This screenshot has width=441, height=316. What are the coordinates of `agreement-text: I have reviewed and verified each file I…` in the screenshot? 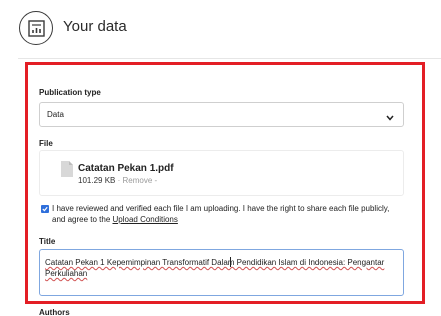 It's located at (225, 214).